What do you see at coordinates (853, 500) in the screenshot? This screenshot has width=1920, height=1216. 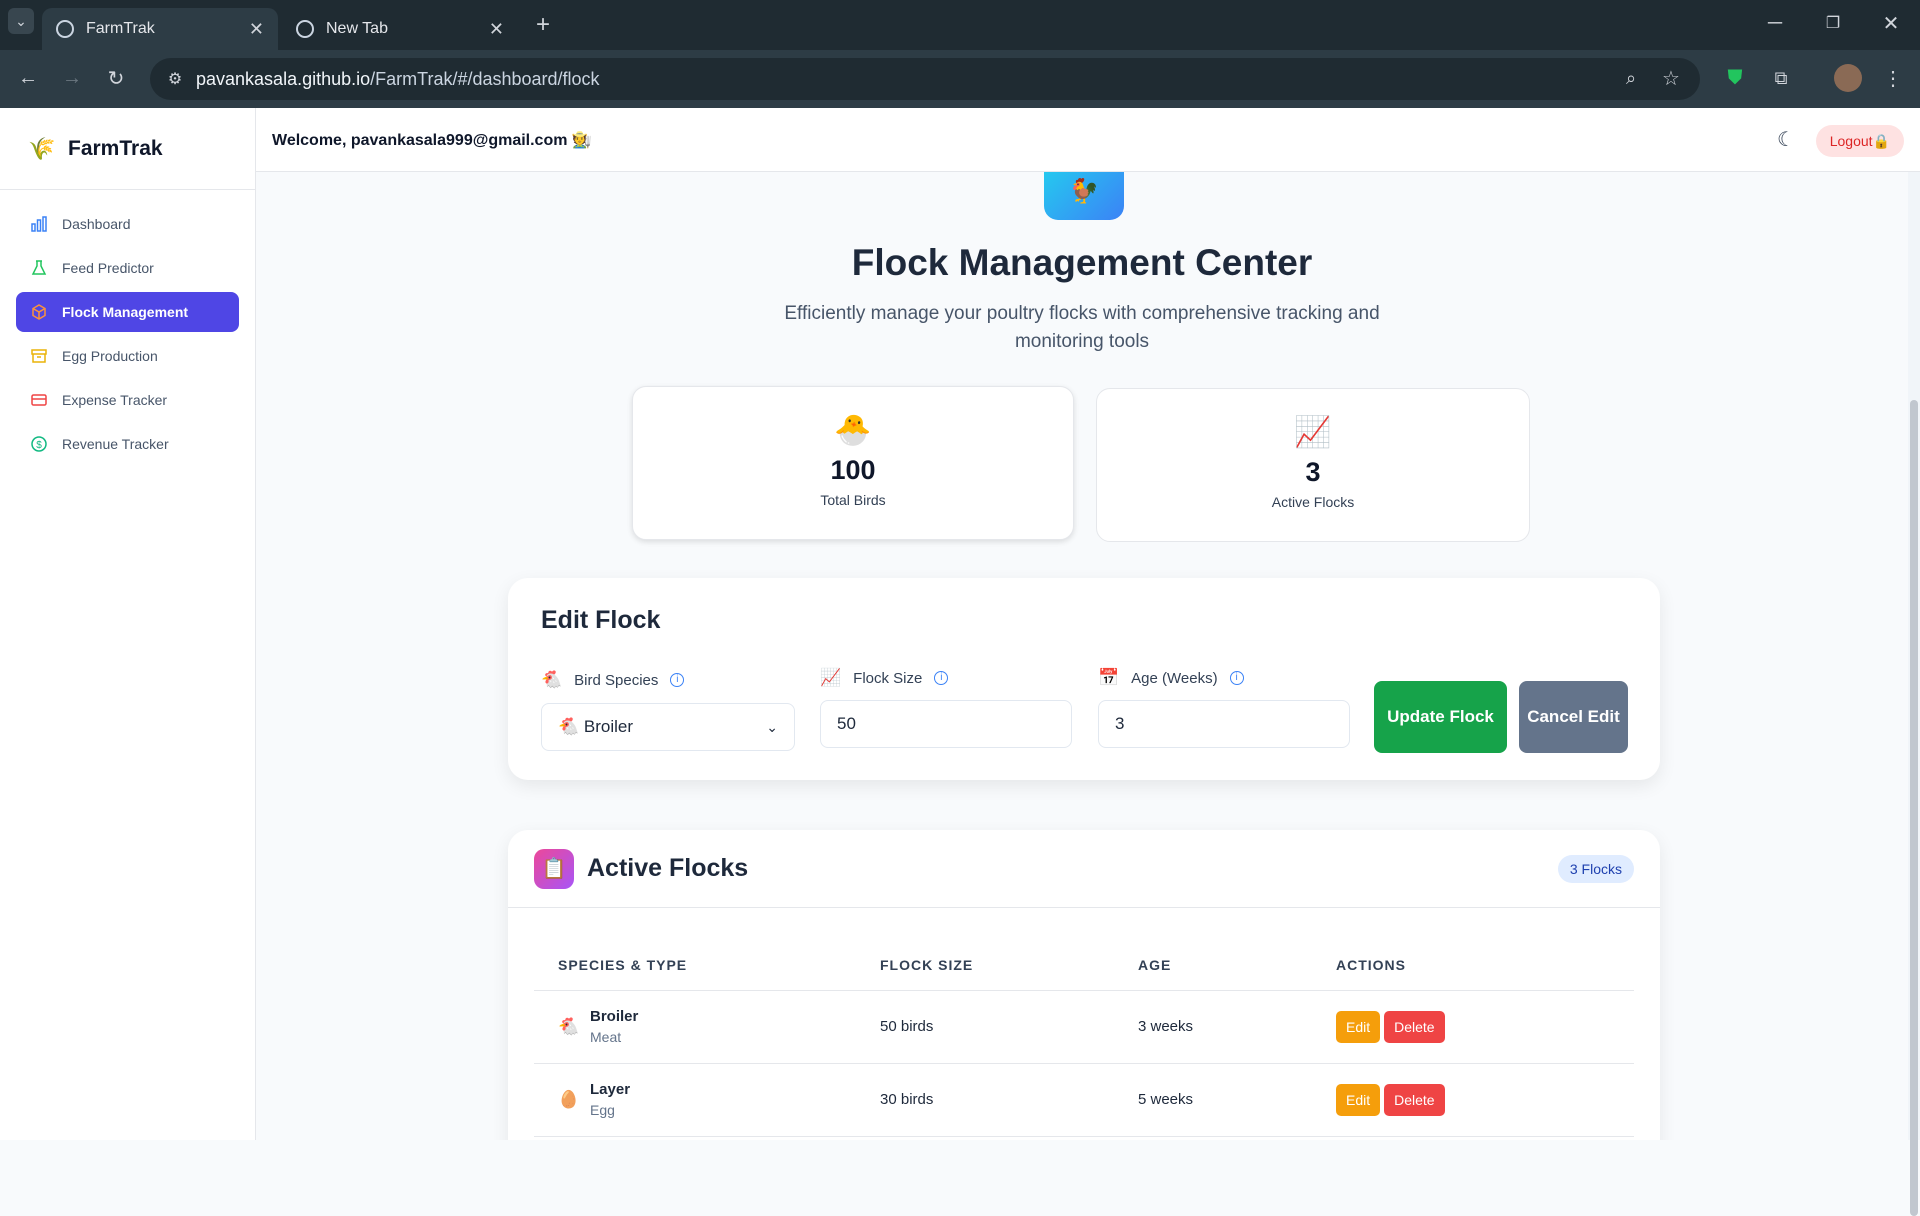 I see `stat-label: Total Birds` at bounding box center [853, 500].